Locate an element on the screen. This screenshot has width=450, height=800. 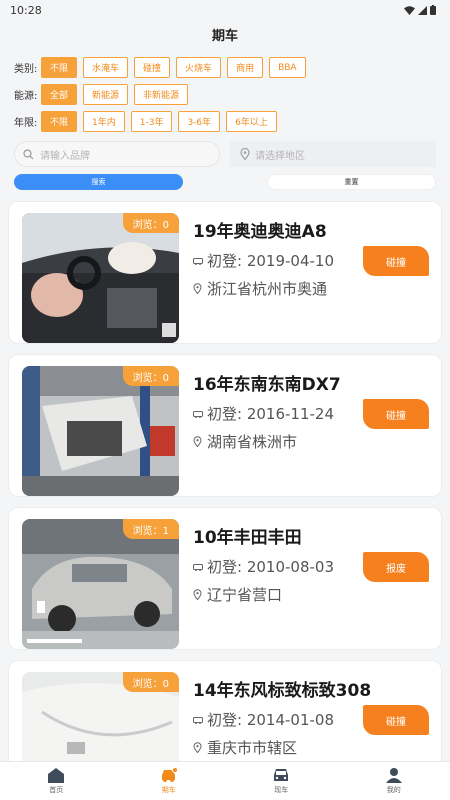
chip-age-1y: 1年内 is located at coordinates (104, 121).